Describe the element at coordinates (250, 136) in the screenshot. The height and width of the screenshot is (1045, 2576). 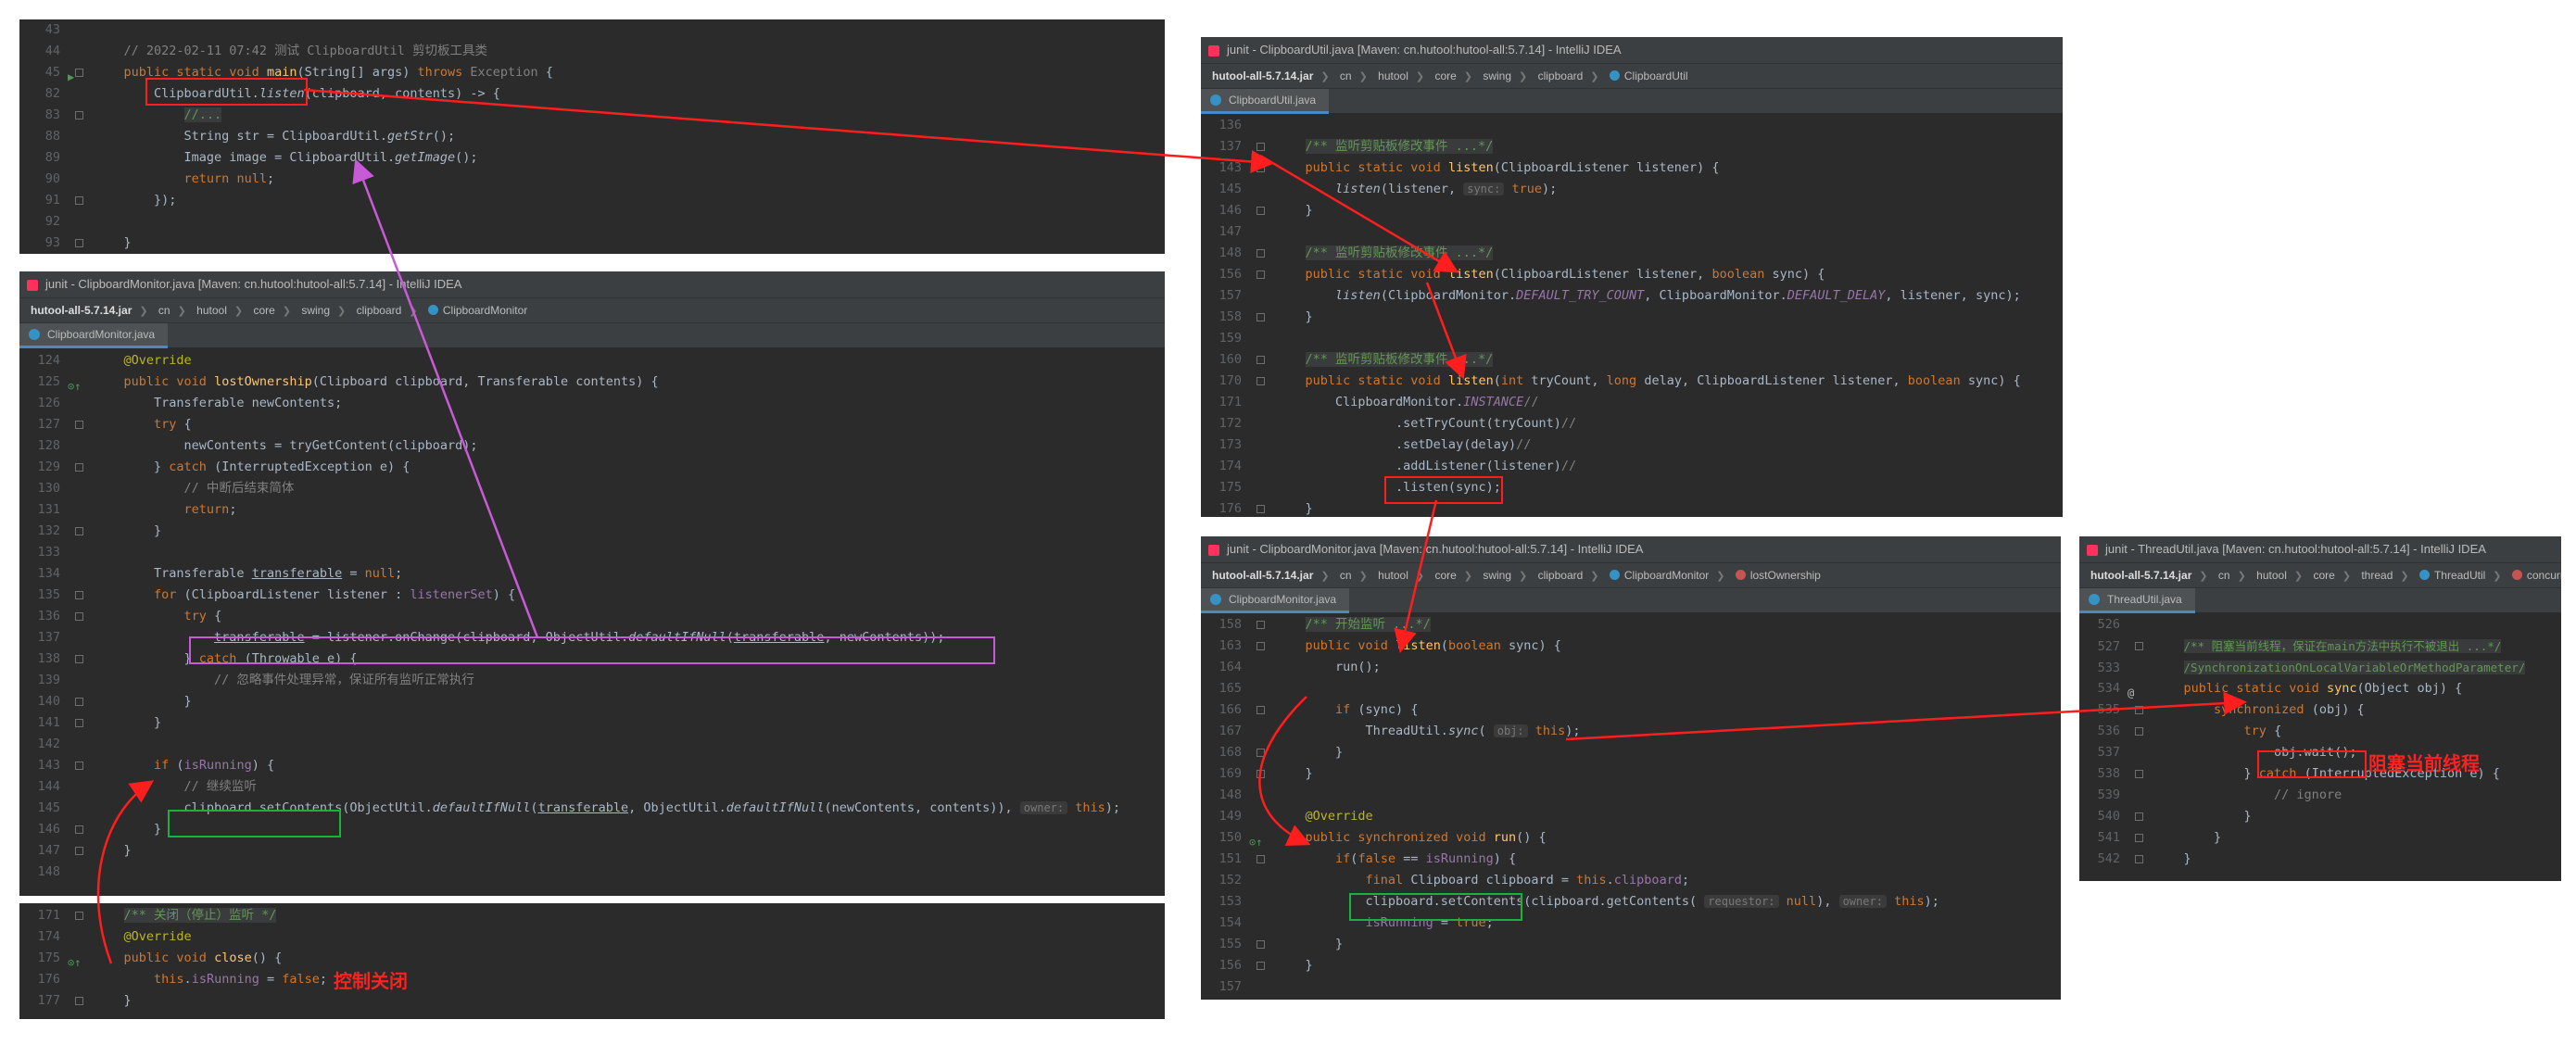
I see `code-line: 88 String str = ClipboardUtil.getStr();` at that location.